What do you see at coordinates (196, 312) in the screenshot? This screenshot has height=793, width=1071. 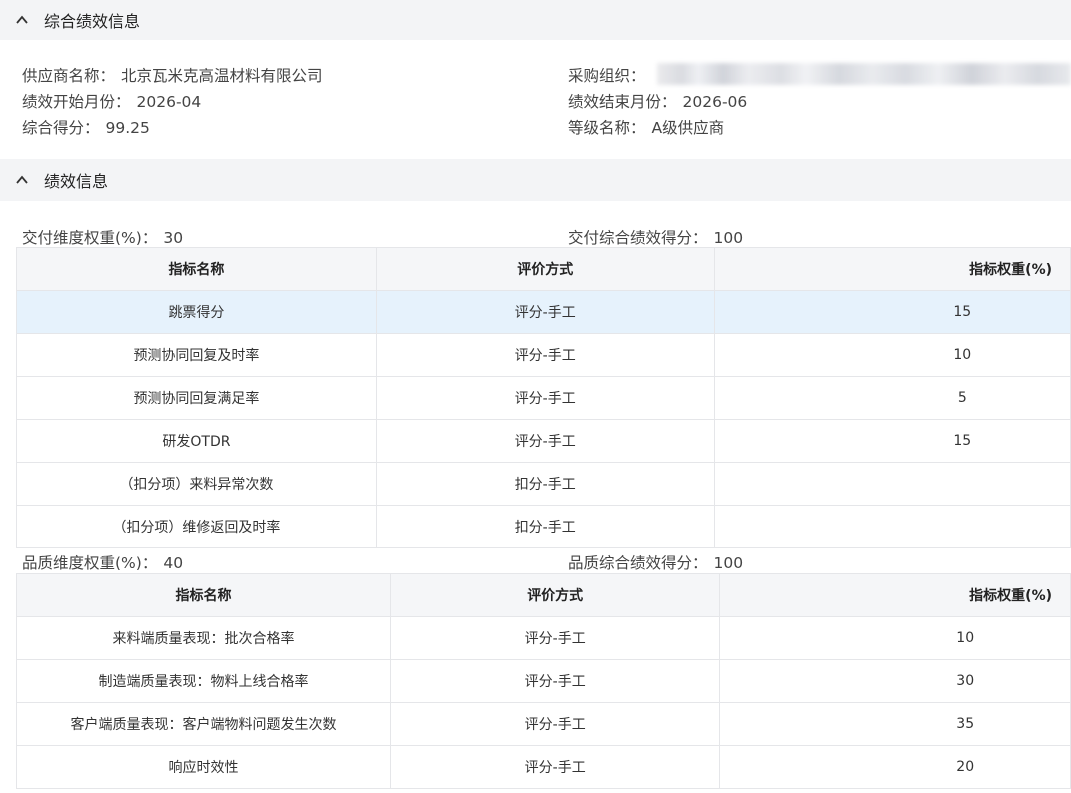 I see `indicator-name-cell: 跳票得分` at bounding box center [196, 312].